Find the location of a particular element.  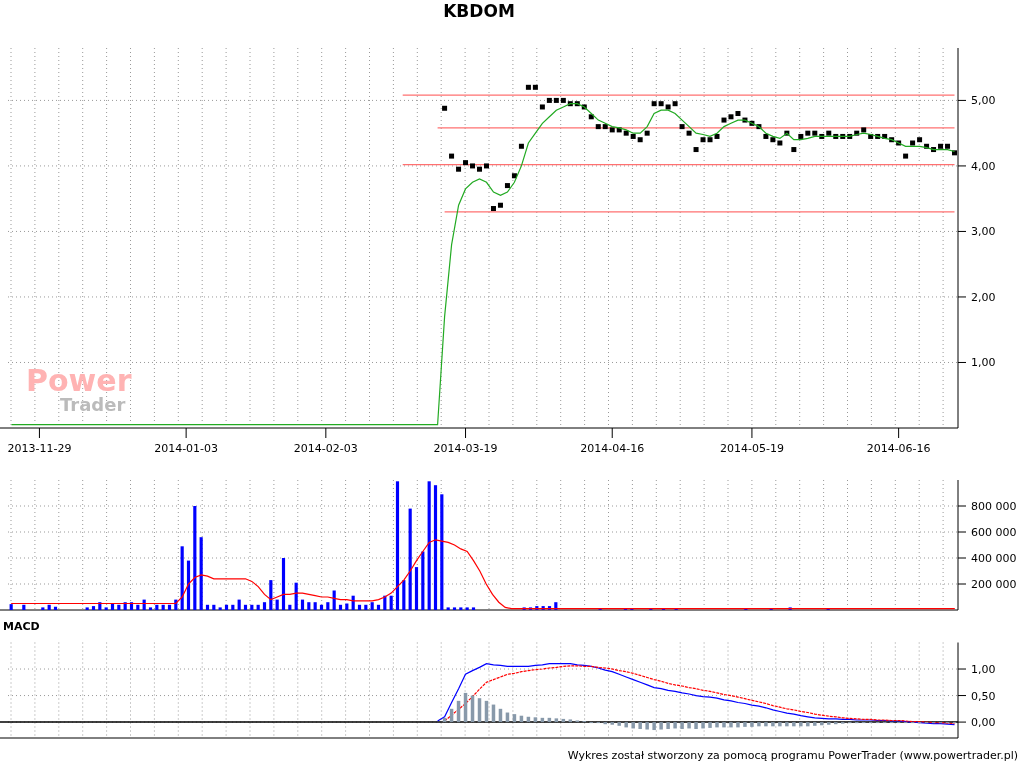

axis-label: 2014-01-03 is located at coordinates (186, 448).